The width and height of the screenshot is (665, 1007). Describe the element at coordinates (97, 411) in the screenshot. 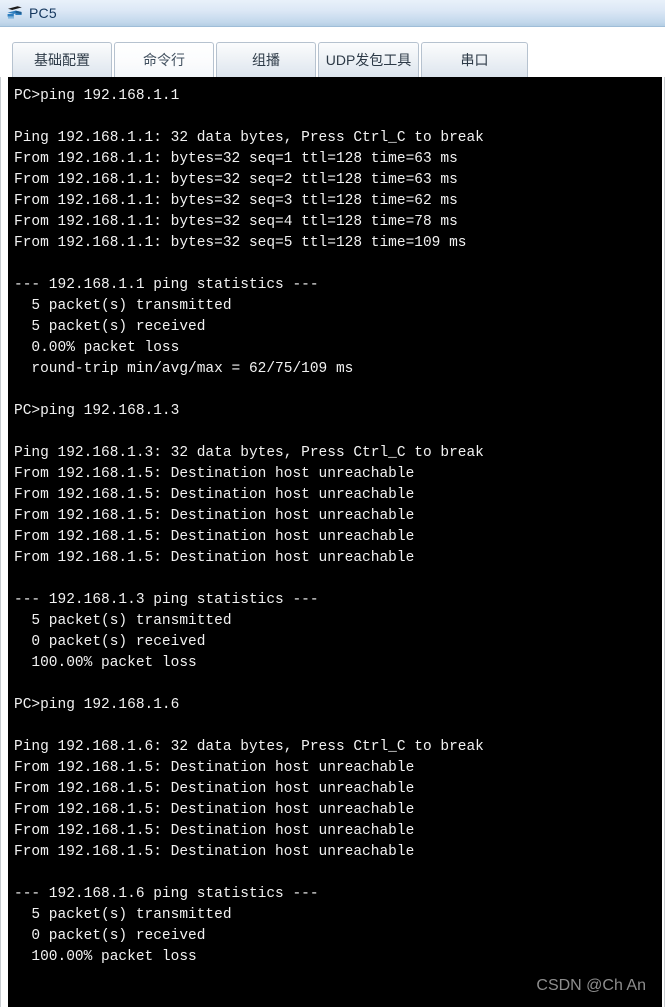

I see `terminal-line: PC>ping 192.168.1.3` at that location.